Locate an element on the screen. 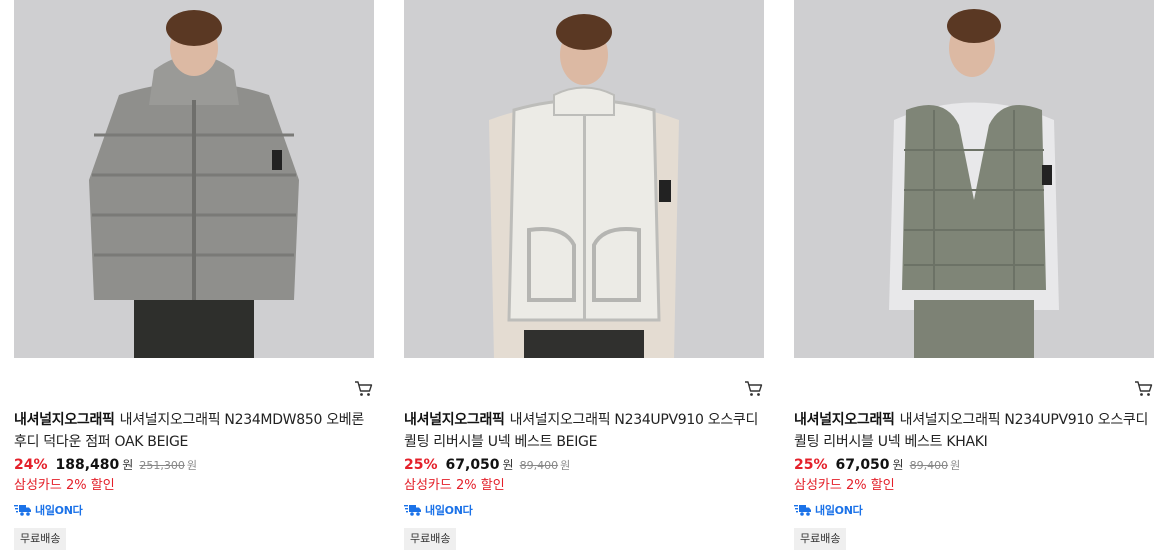 This screenshot has height=560, width=1161. discount-rate: 24% is located at coordinates (31, 465).